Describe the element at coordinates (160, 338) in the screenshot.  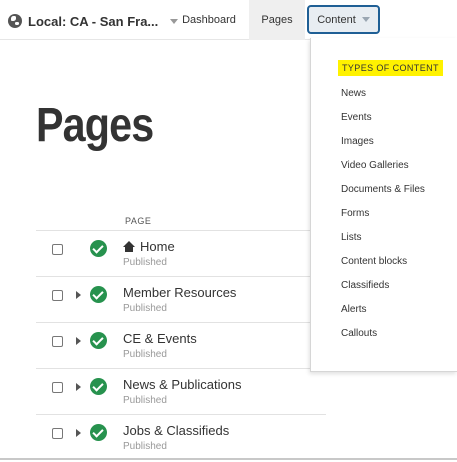
I see `page-name-link: CE & Events` at that location.